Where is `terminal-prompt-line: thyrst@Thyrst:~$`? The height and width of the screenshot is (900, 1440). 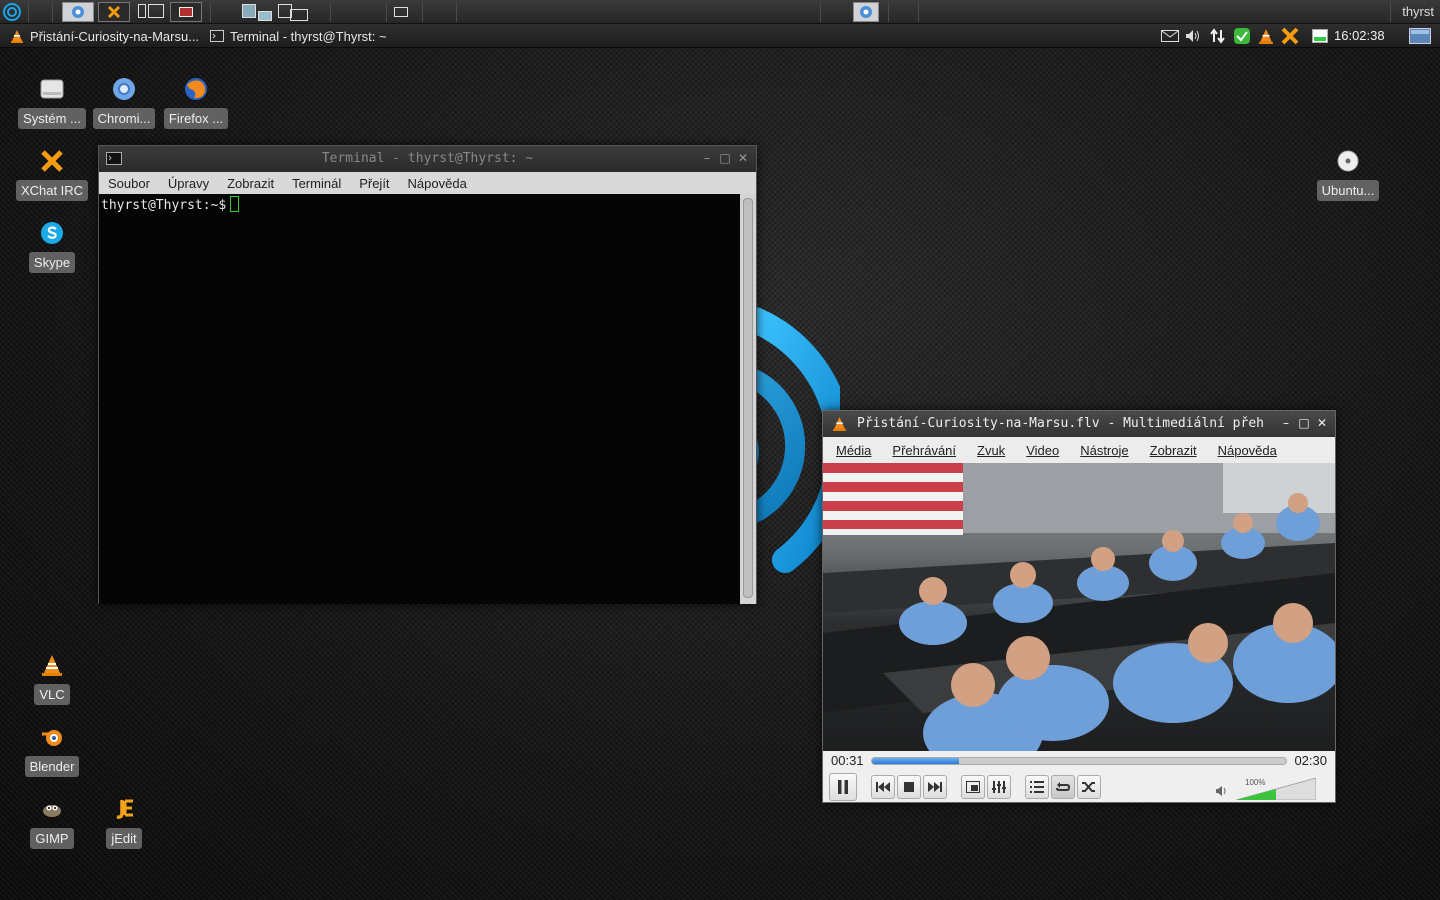 terminal-prompt-line: thyrst@Thyrst:~$ is located at coordinates (170, 204).